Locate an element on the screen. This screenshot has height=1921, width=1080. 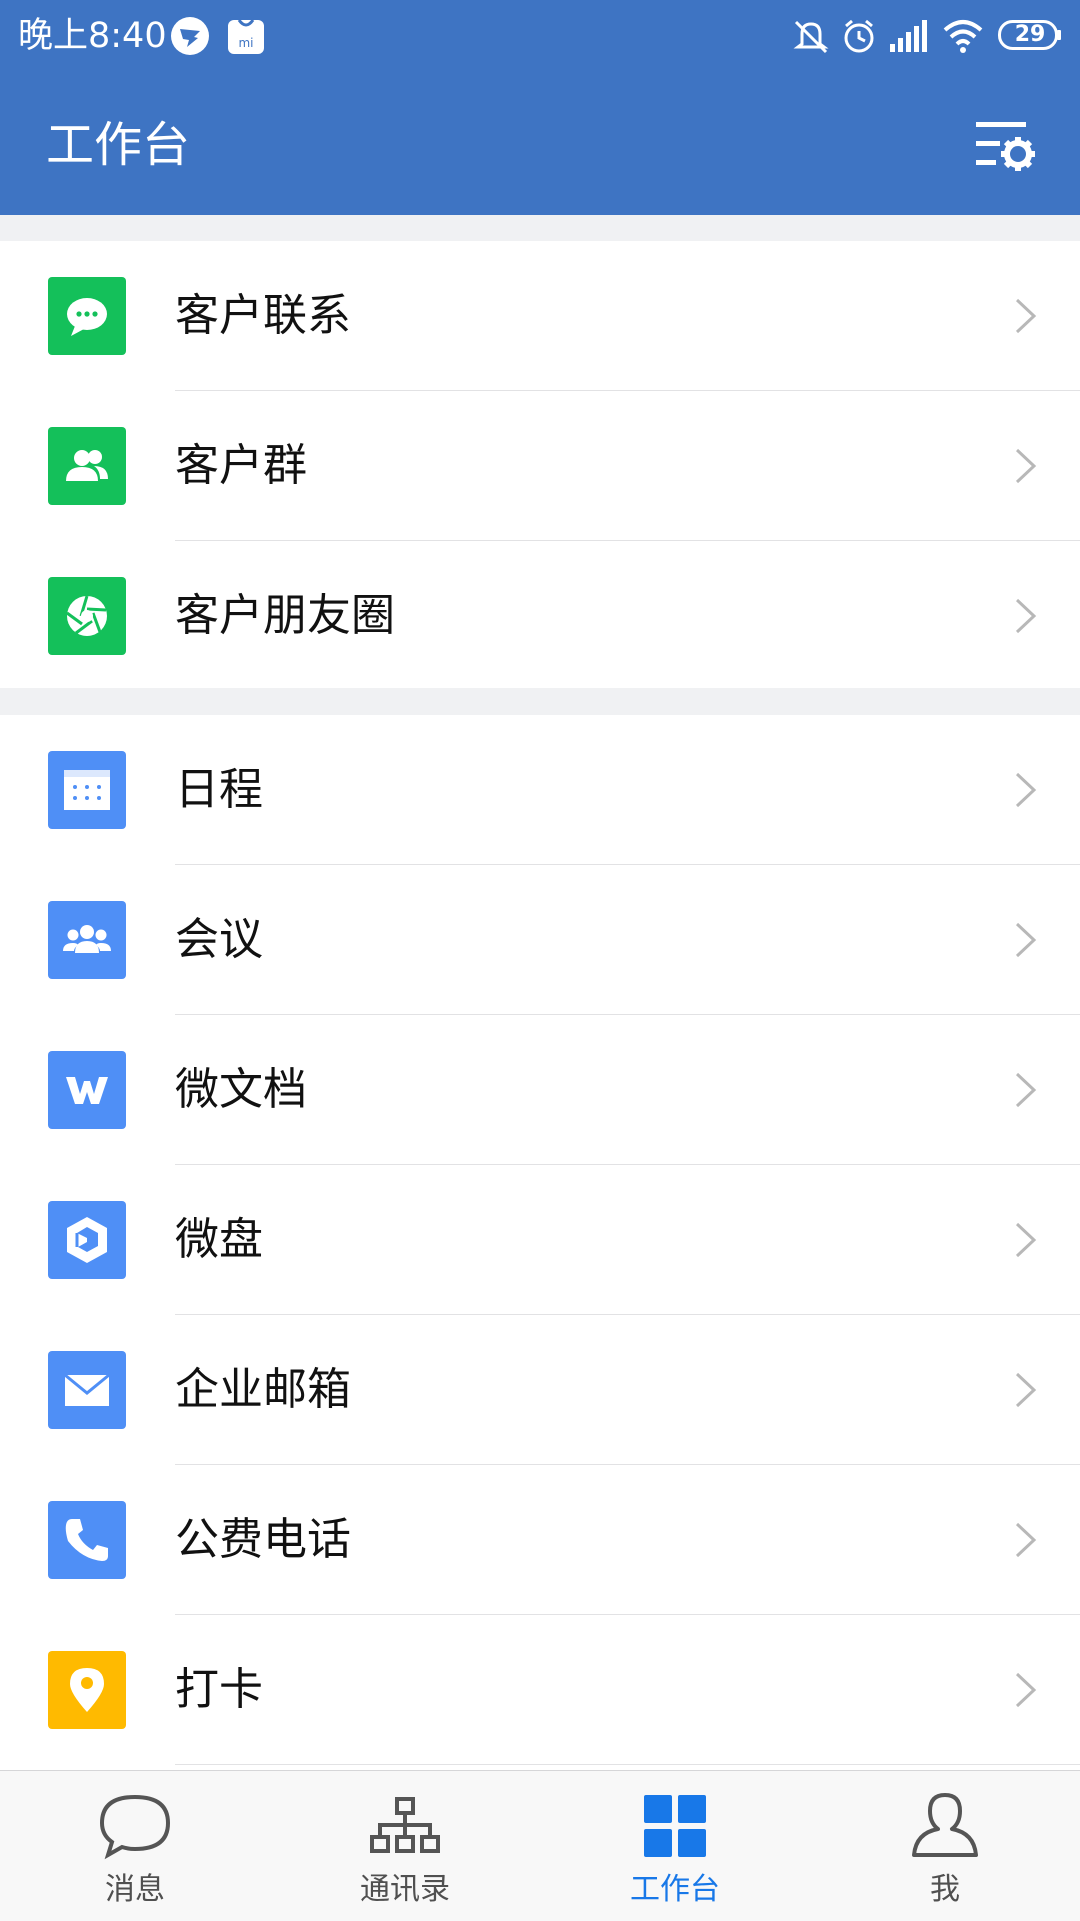
mute-icon is located at coordinates (811, 36).